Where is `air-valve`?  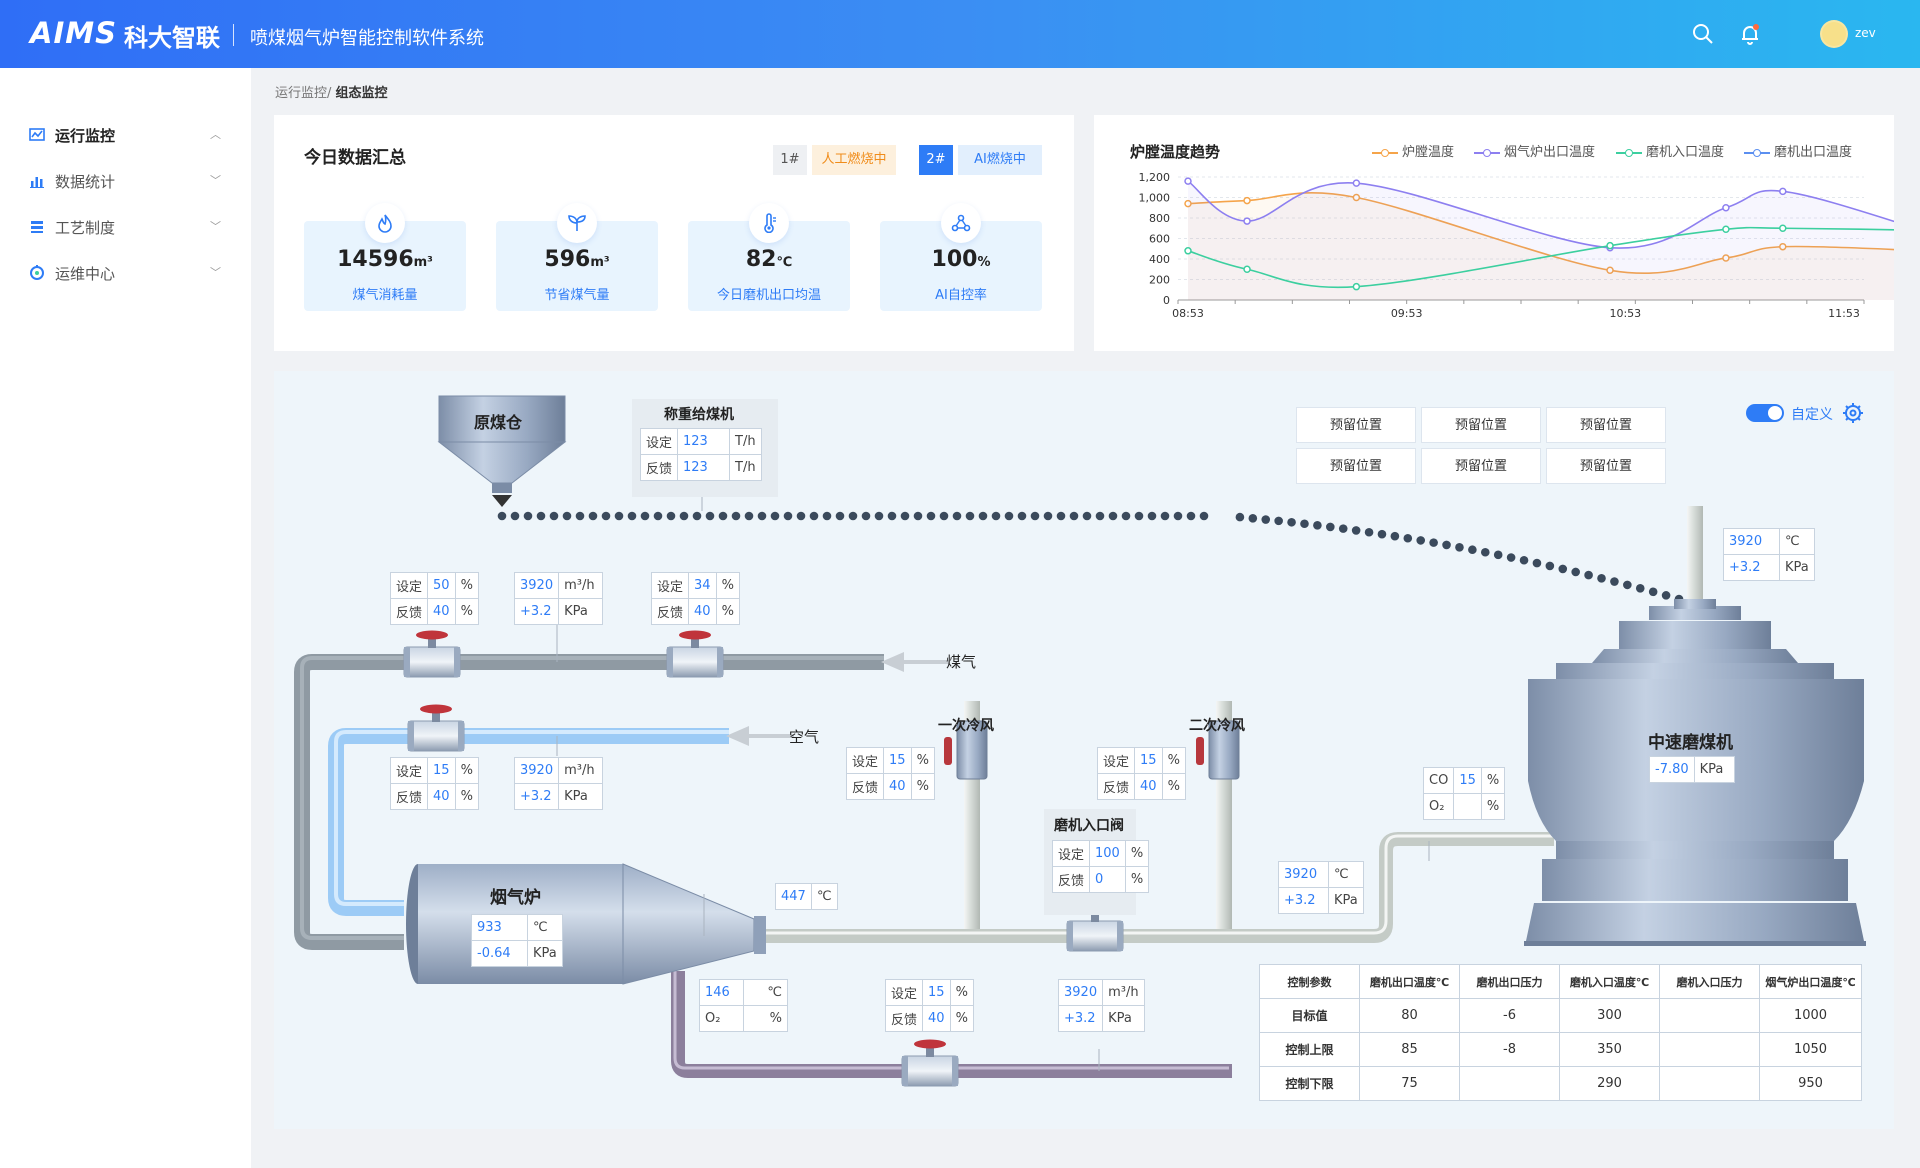
air-valve is located at coordinates (436, 728).